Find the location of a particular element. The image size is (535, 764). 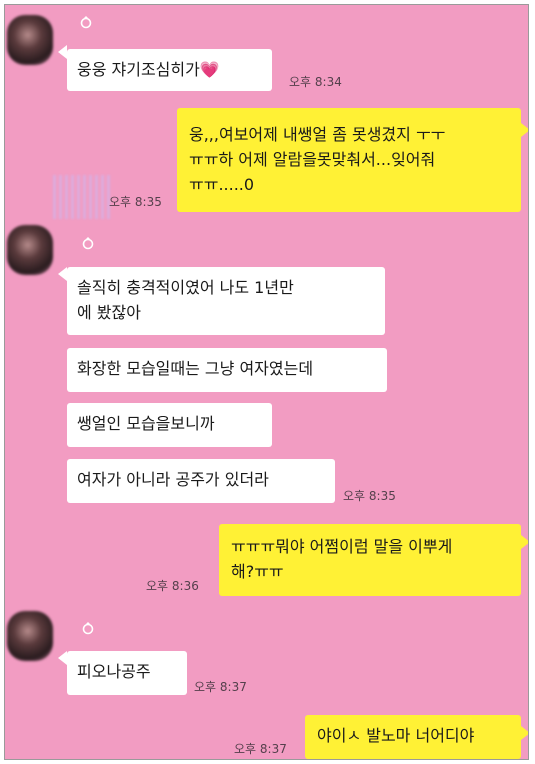

message-text: 쌩얼인 모습을보니까 is located at coordinates (146, 423).